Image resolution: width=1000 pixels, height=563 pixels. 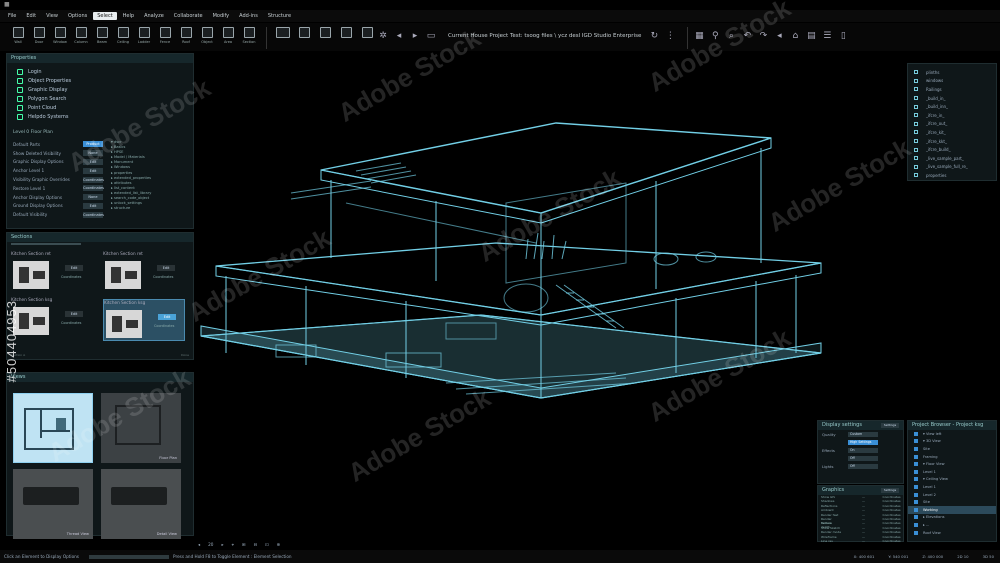 What do you see at coordinates (279, 16) in the screenshot?
I see `menu-item: Structure` at bounding box center [279, 16].